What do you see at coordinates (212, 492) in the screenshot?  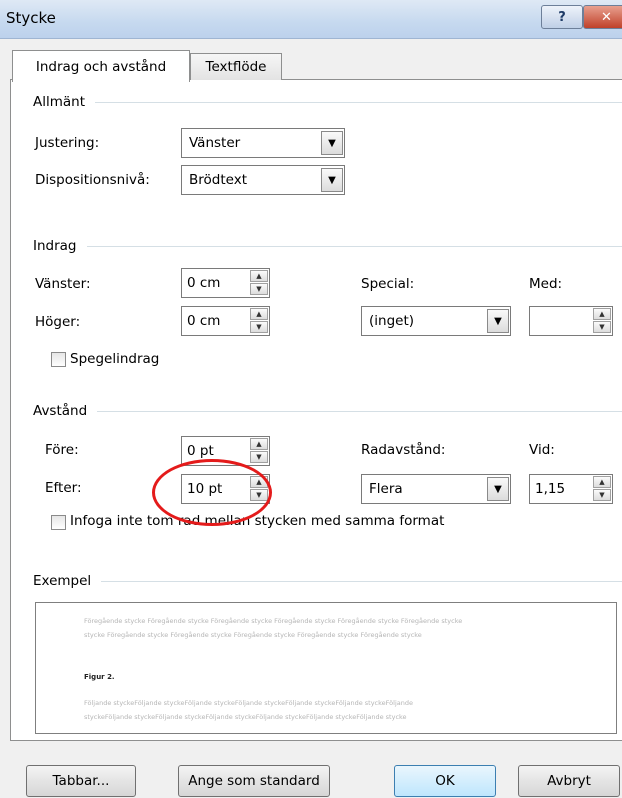 I see `highlight-circle` at bounding box center [212, 492].